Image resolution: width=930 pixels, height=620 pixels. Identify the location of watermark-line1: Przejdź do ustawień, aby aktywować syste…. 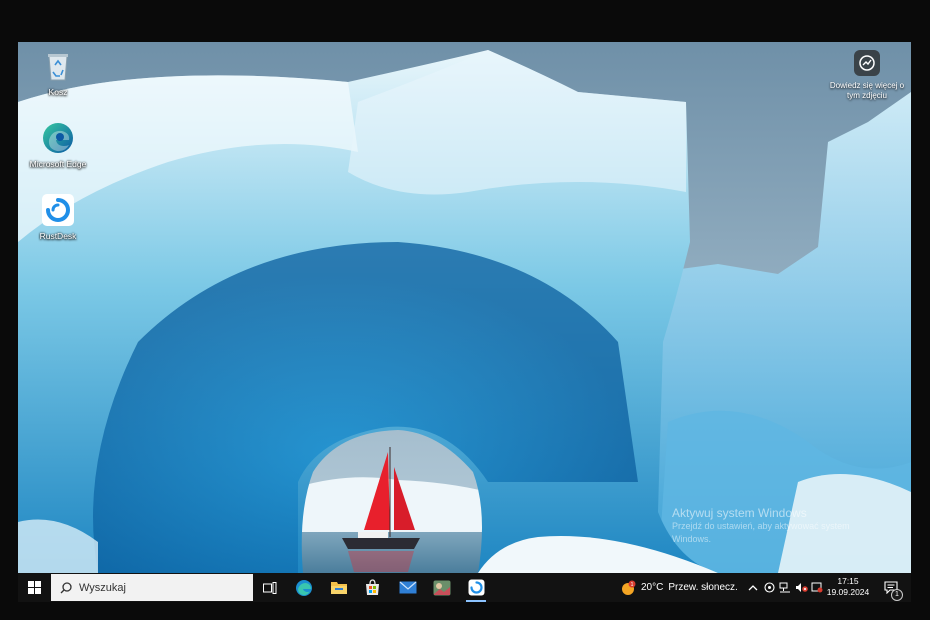
(761, 526).